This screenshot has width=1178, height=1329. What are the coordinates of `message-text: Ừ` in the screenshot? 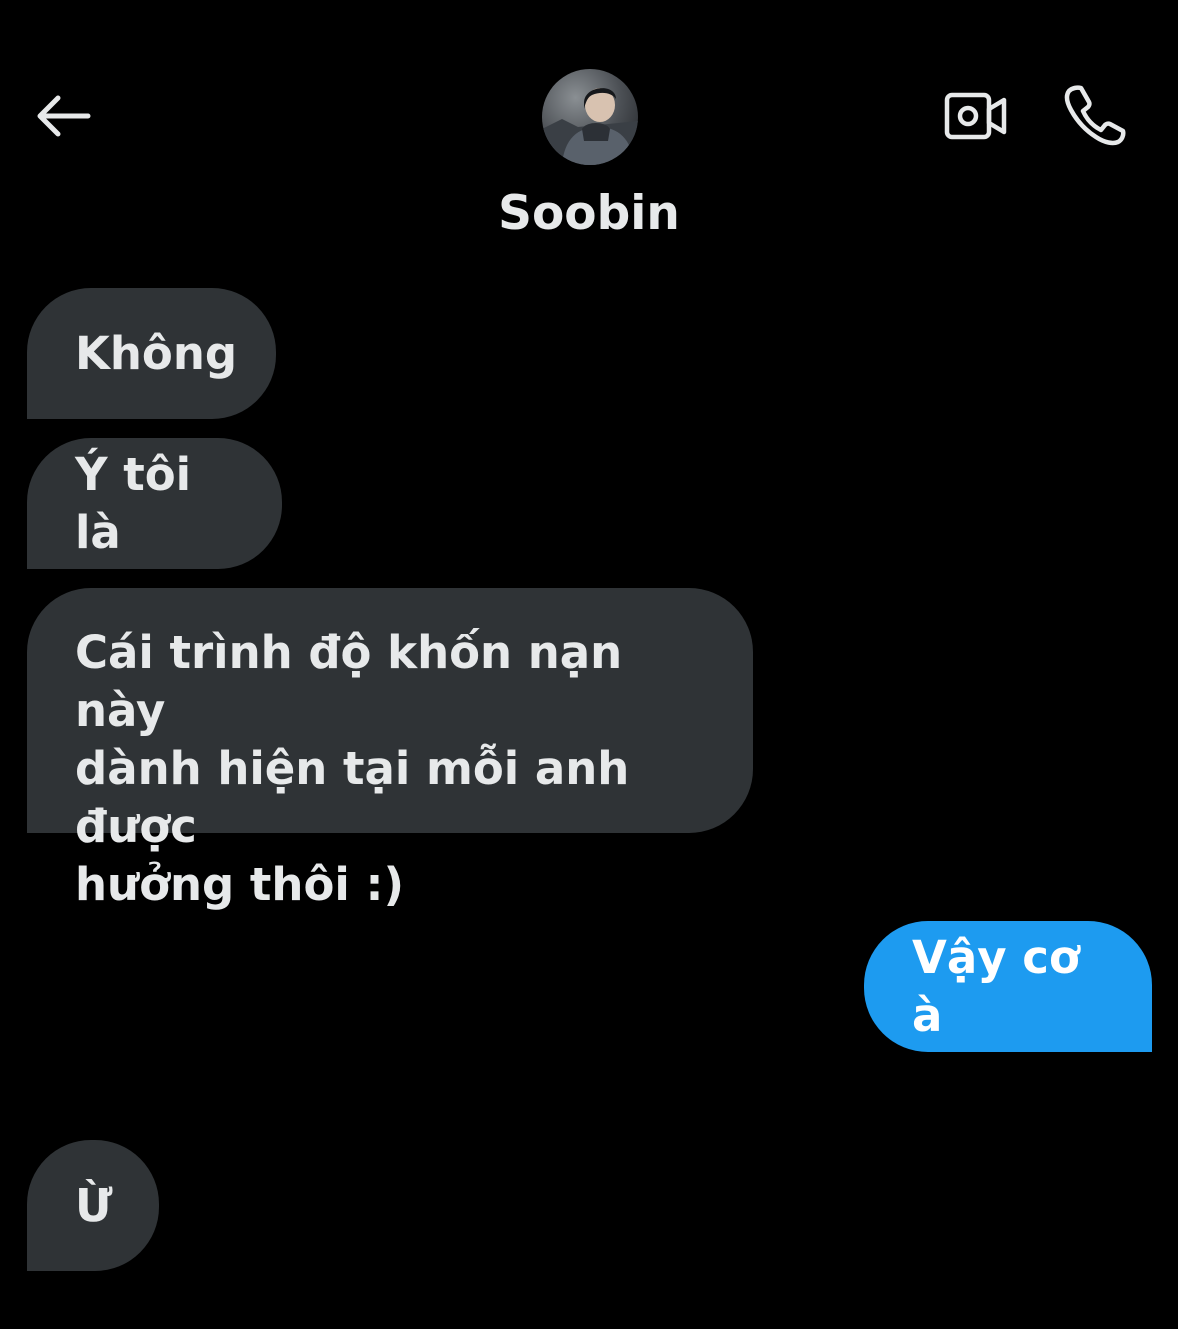 It's located at (94, 1205).